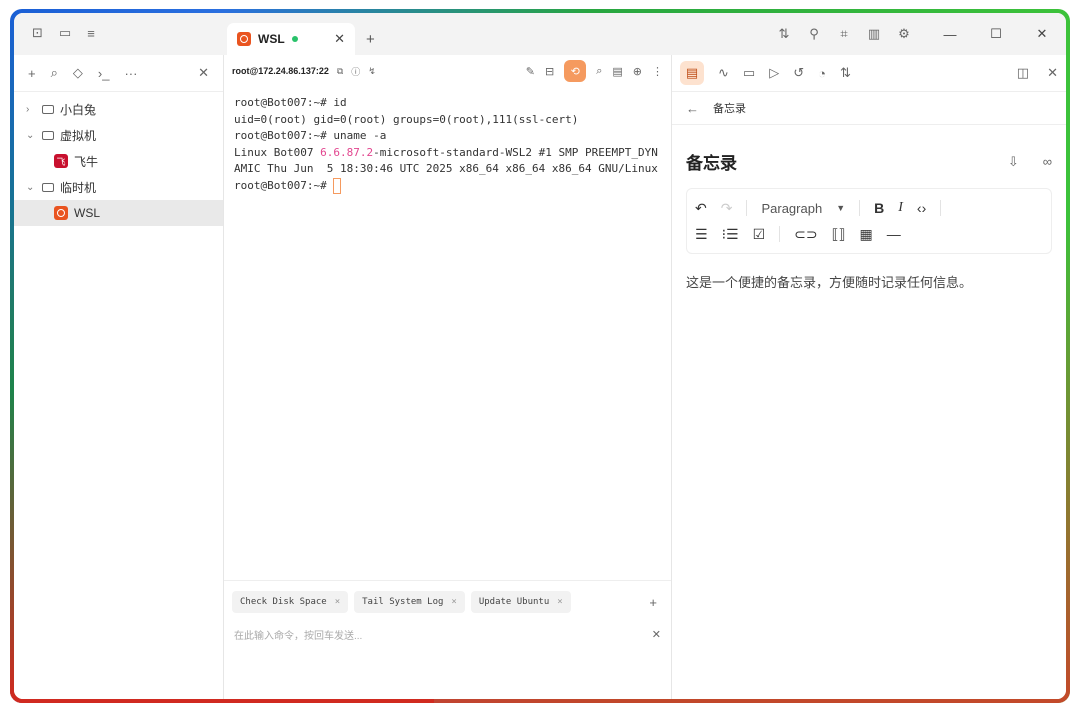  Describe the element at coordinates (78, 135) in the screenshot. I see `sidebar-item-label: 虚拟机` at that location.